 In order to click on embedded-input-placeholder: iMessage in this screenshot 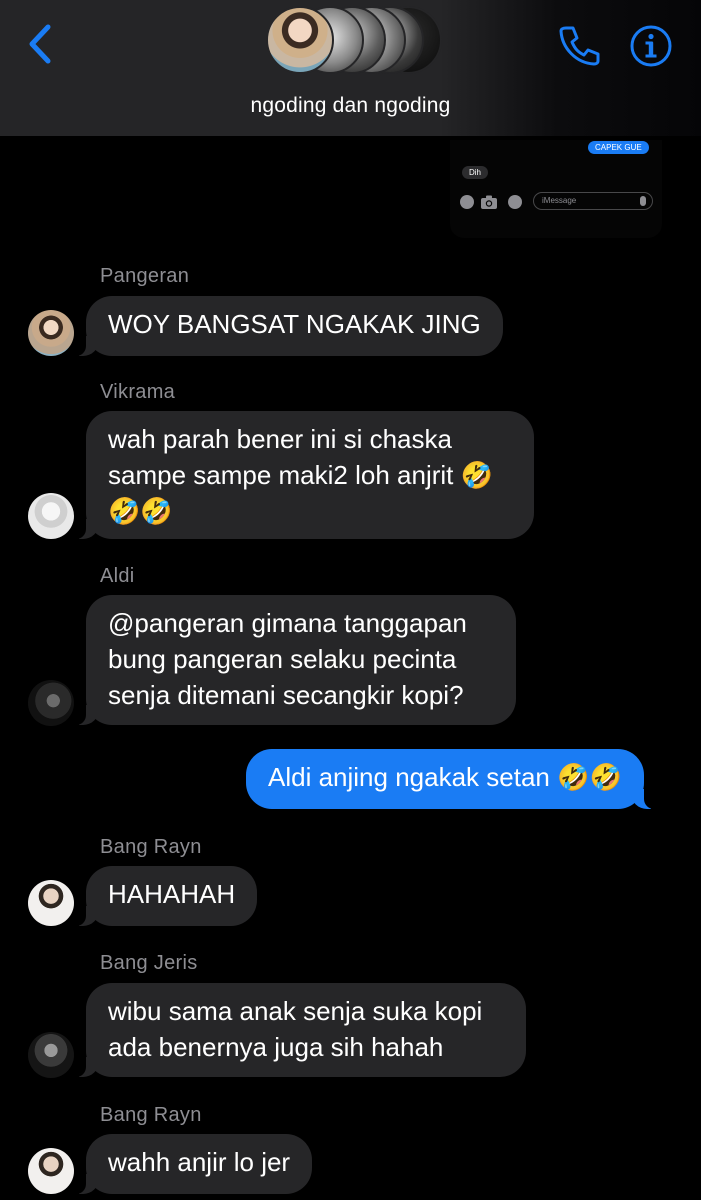, I will do `click(559, 200)`.